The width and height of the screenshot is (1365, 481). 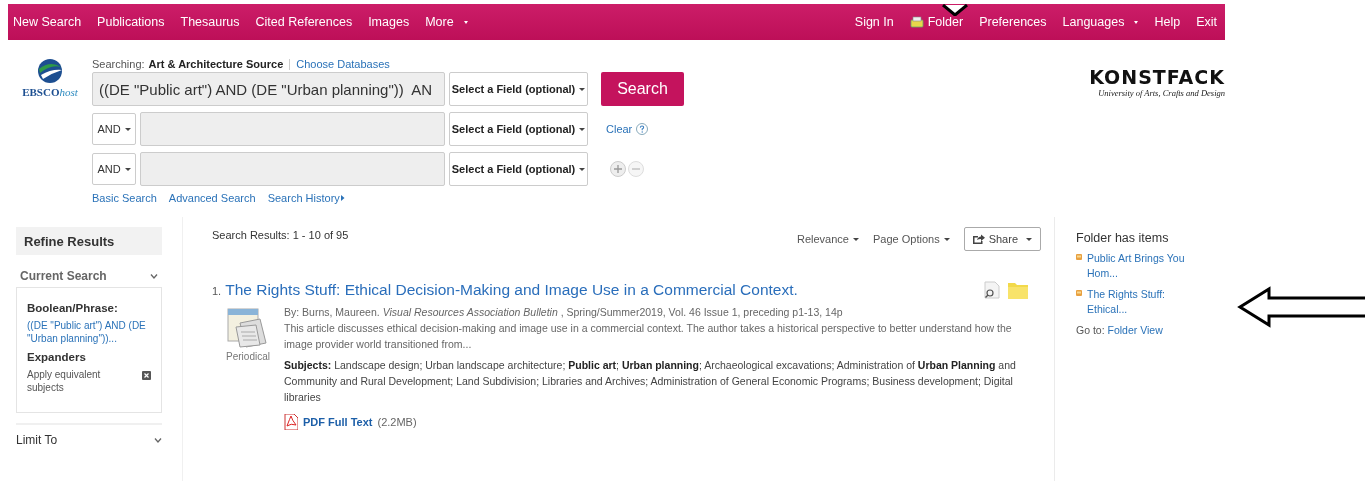 What do you see at coordinates (268, 89) in the screenshot?
I see `search-input-field: ((DE "Public art") AND (DE "Urban planning")) AN` at bounding box center [268, 89].